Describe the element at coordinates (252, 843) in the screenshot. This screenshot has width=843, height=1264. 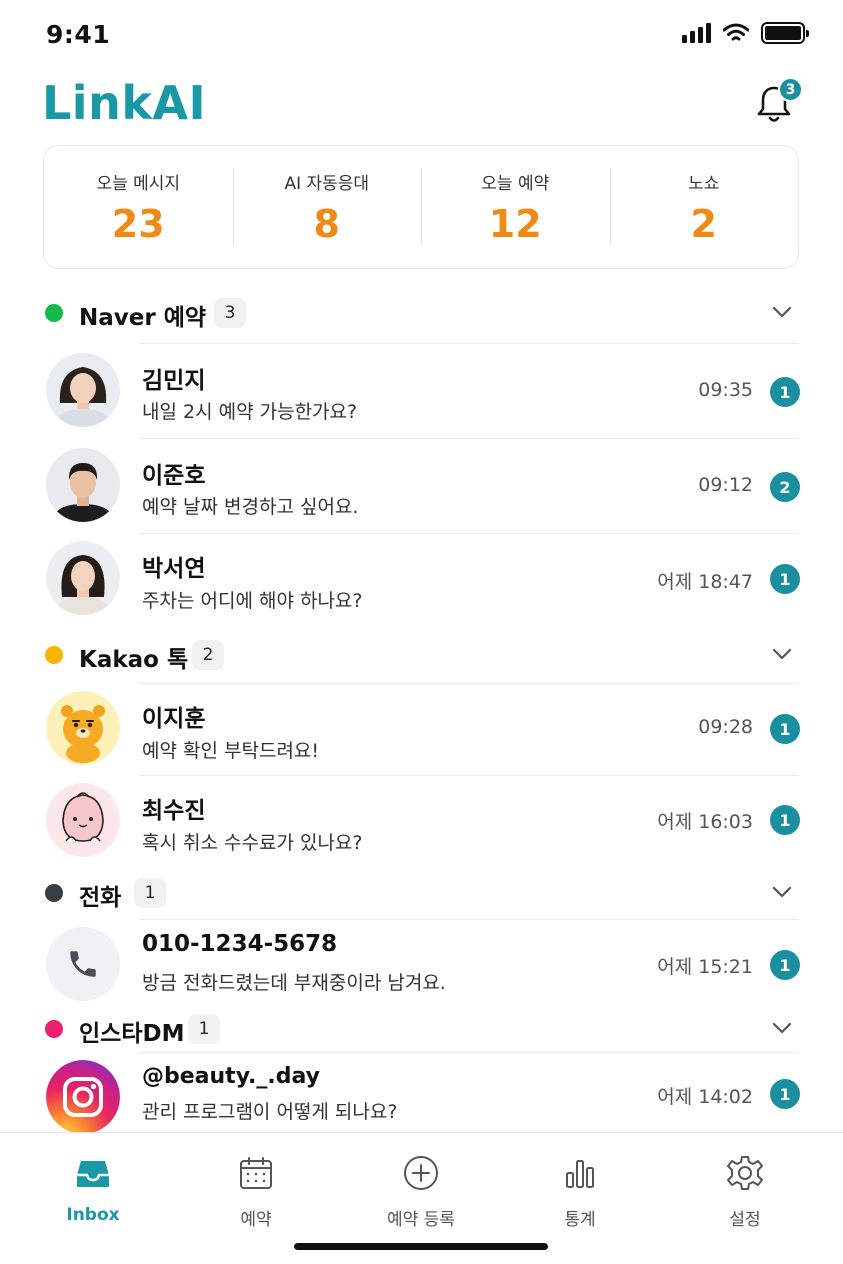
I see `message-preview: 혹시 취소 수수료가 있나요?` at that location.